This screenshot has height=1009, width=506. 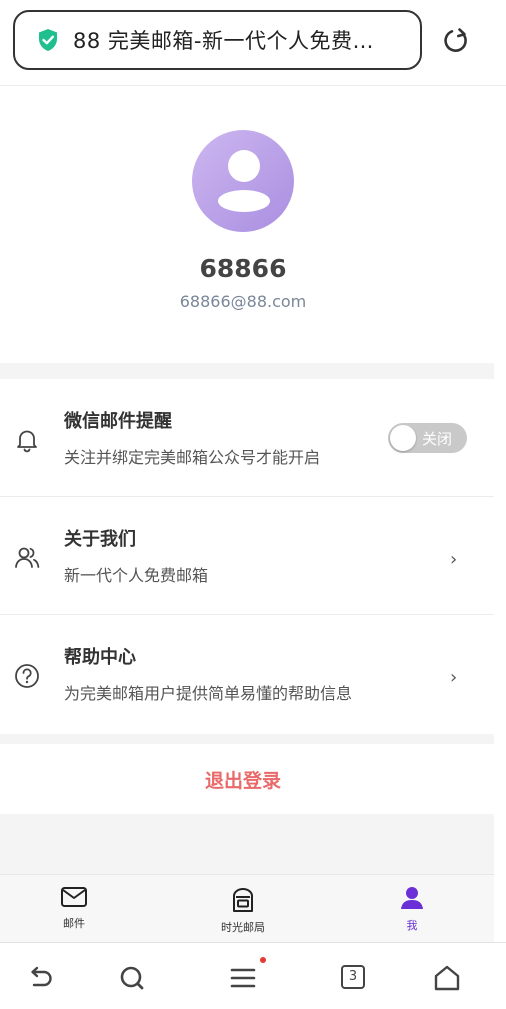 I want to click on notification-dot, so click(x=263, y=960).